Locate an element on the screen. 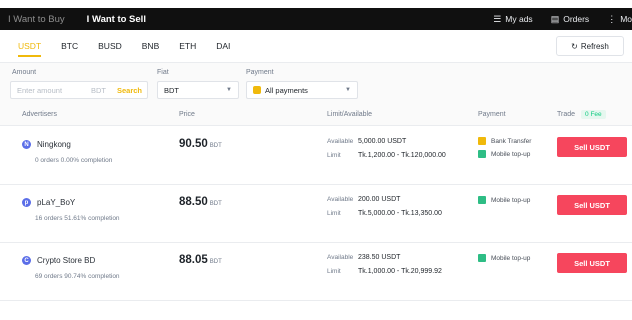  fiat-label: Fiat is located at coordinates (163, 72).